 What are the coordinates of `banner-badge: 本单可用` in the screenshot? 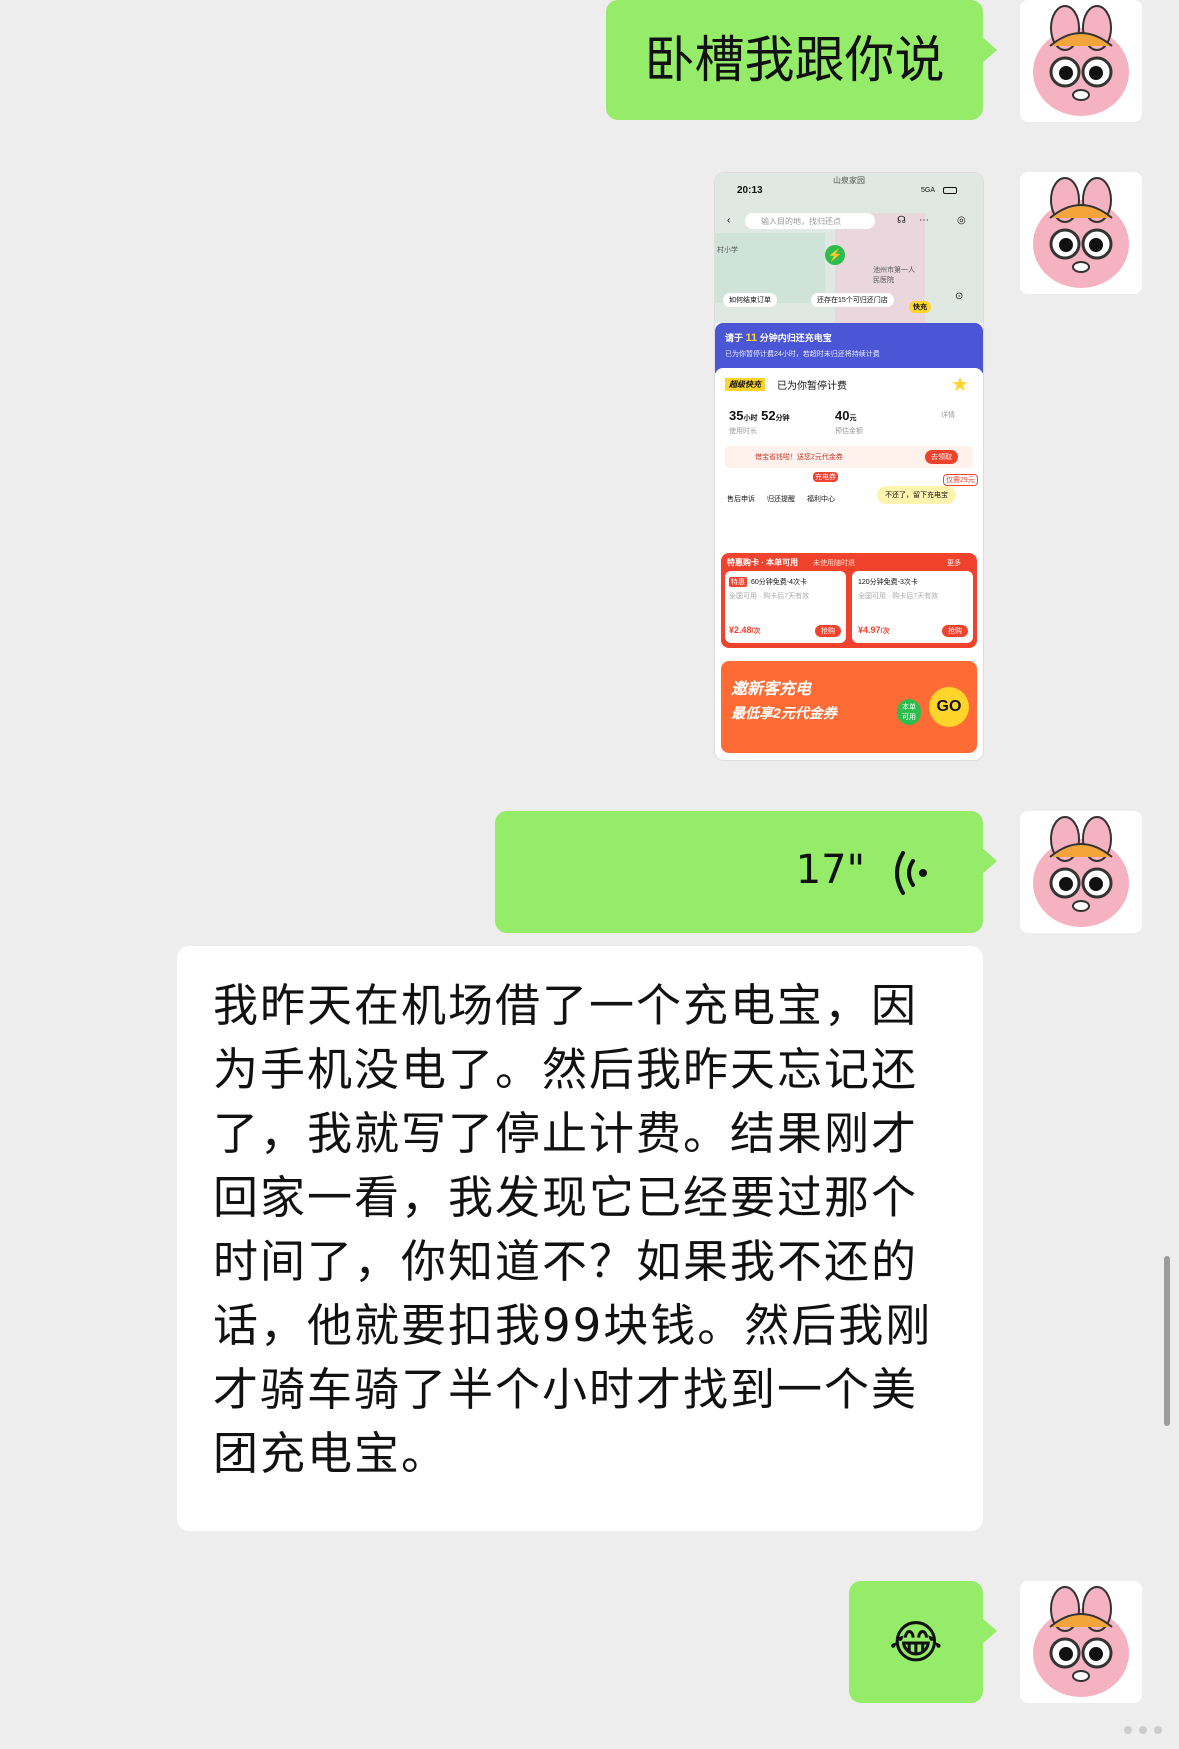 It's located at (909, 712).